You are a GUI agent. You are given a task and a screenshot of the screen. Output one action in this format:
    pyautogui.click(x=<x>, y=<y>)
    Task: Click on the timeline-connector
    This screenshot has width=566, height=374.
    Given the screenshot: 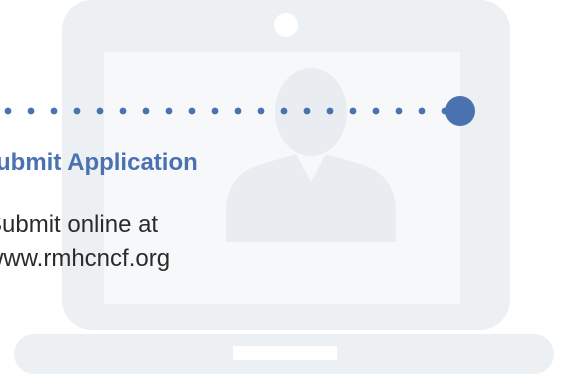 What is the action you would take?
    pyautogui.click(x=239, y=111)
    